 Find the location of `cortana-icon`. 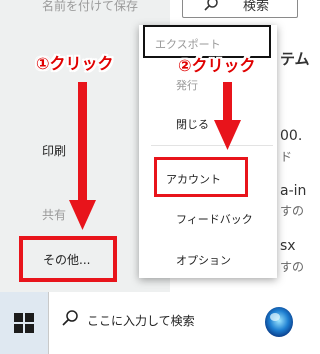

cortana-icon is located at coordinates (279, 326).